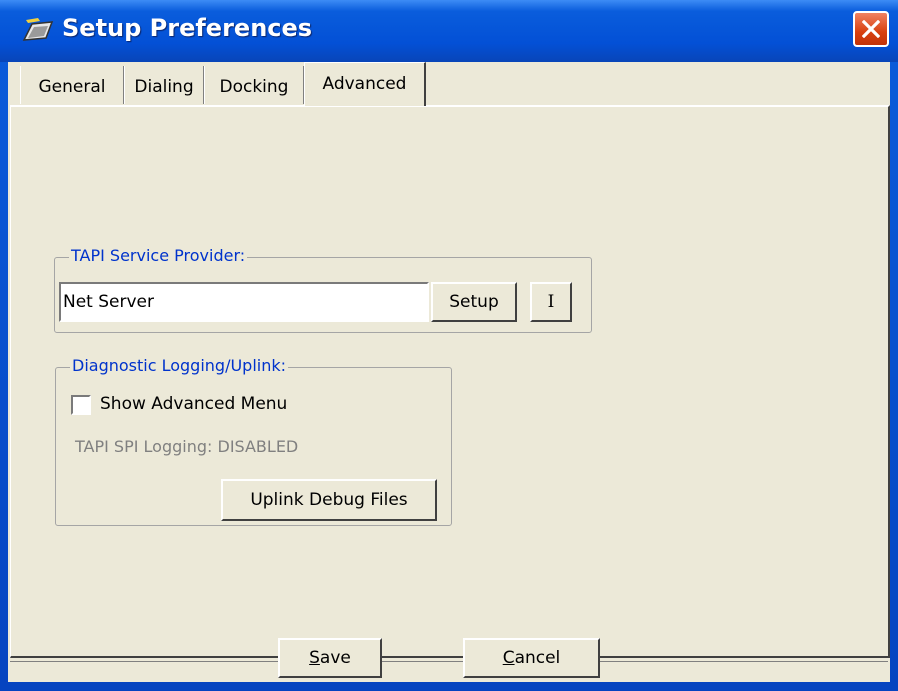  Describe the element at coordinates (314, 658) in the screenshot. I see `save-mnemonic: S` at that location.